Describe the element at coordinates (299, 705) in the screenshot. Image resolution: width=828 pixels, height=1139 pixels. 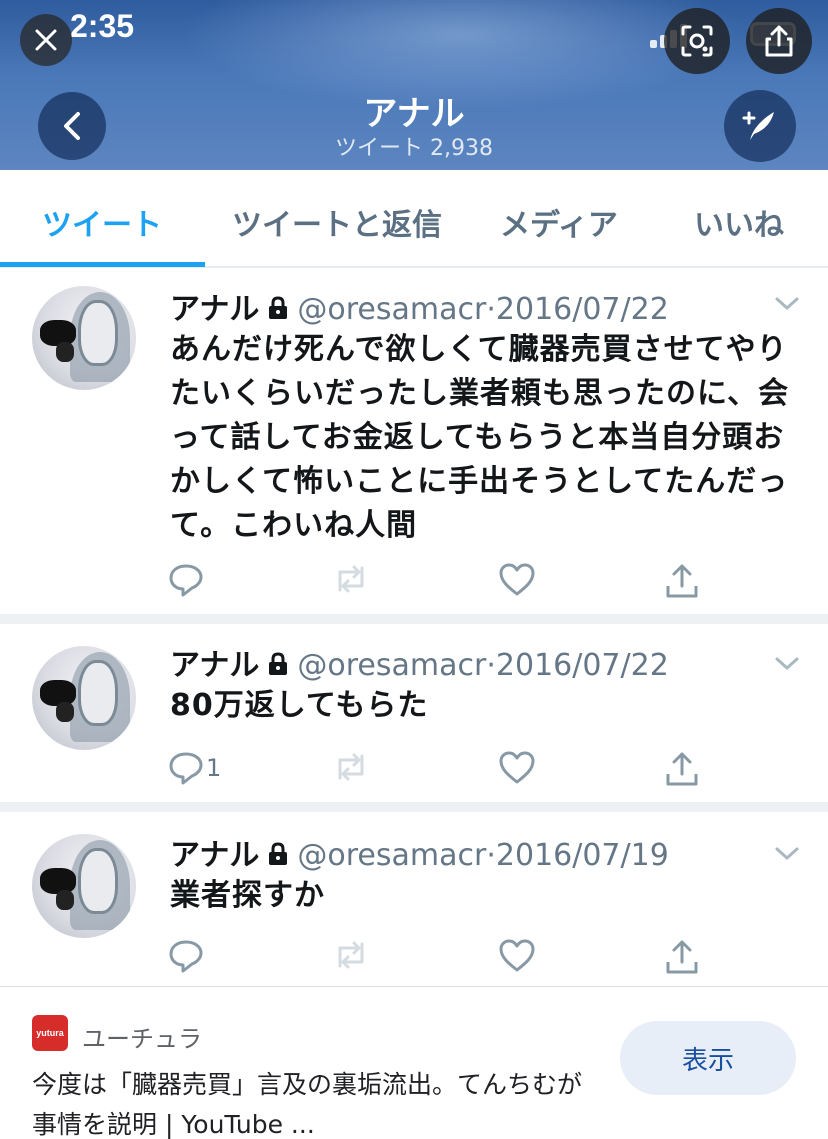
I see `tweet-text: 80万返してもらた` at that location.